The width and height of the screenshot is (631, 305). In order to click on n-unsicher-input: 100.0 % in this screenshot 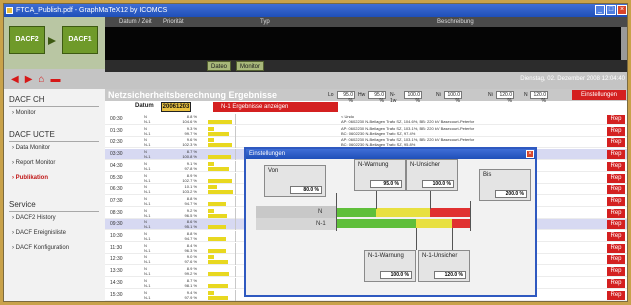, I will do `click(438, 184)`.